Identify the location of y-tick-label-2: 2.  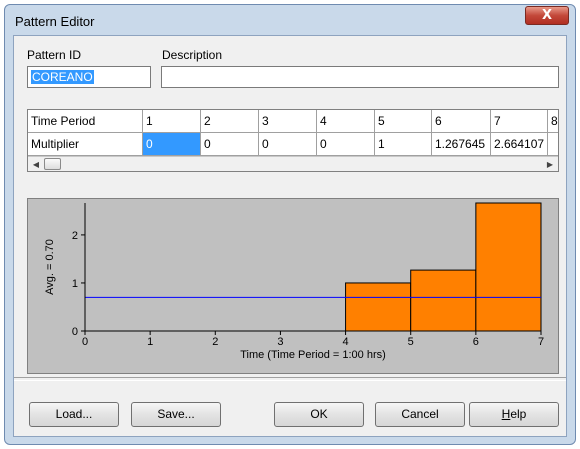
(75, 236).